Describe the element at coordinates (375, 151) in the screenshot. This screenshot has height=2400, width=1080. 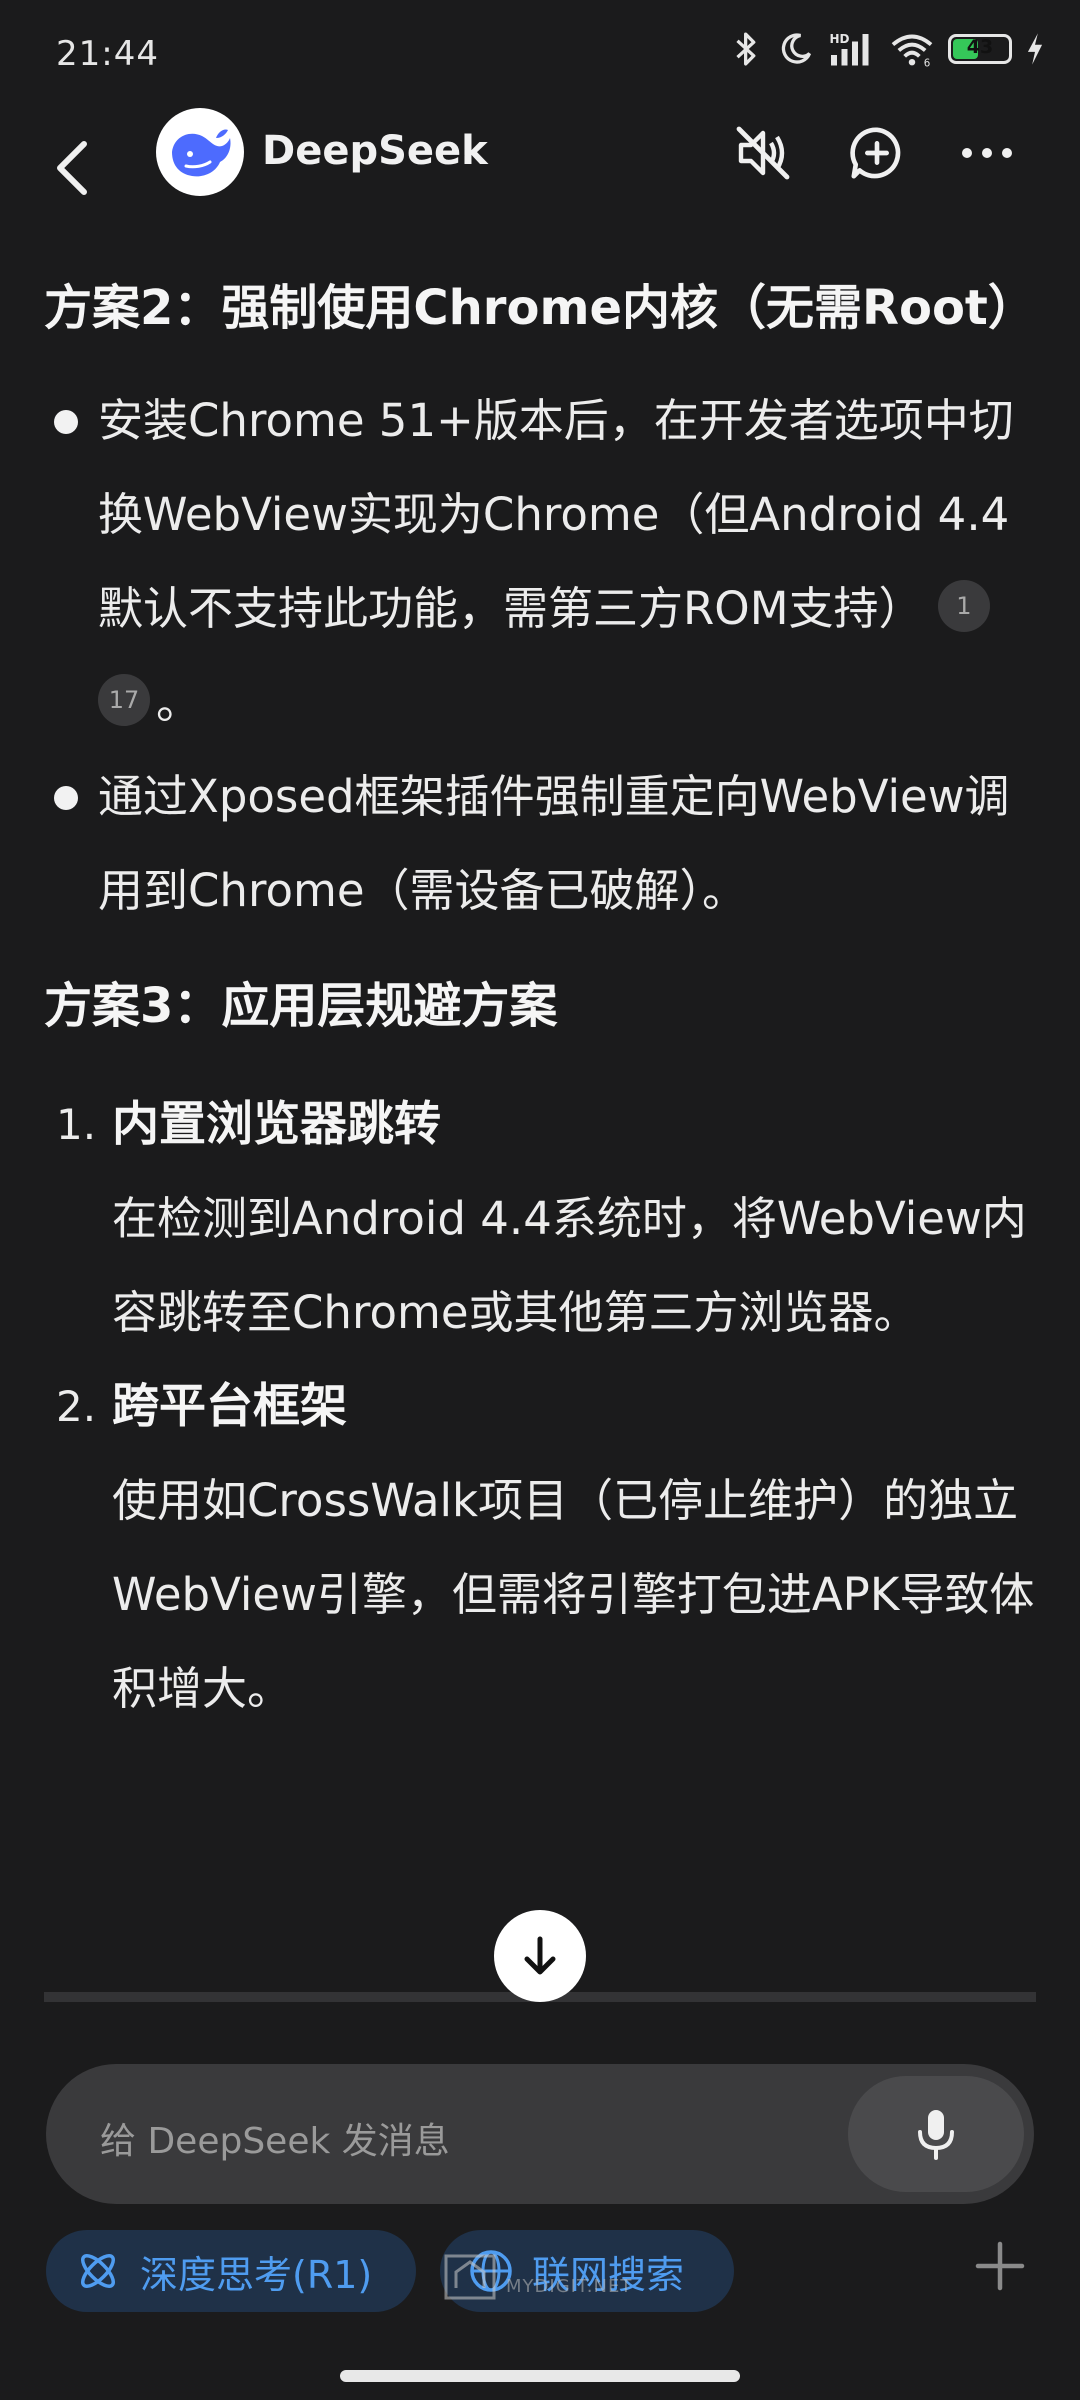
I see `app-title: DeepSeek` at that location.